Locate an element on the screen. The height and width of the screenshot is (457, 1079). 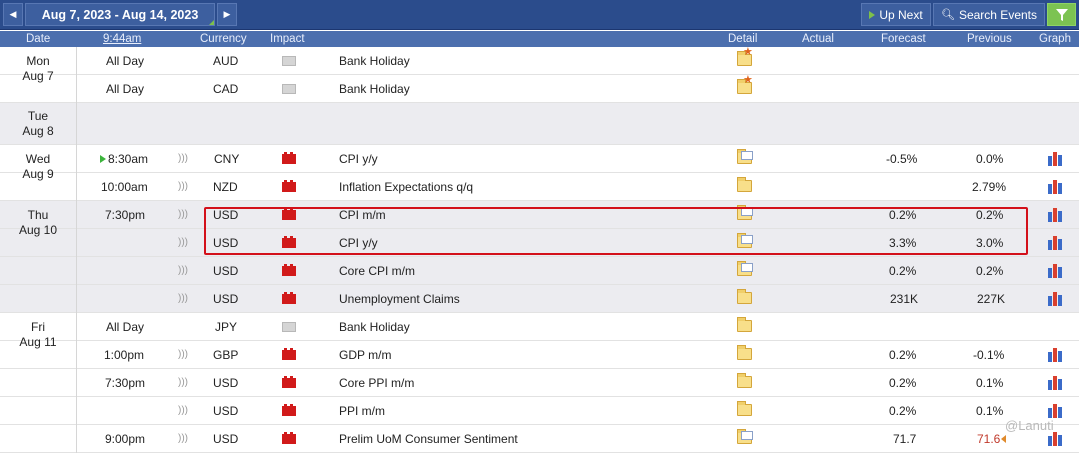
event-title: PPI m/m is located at coordinates (362, 411).